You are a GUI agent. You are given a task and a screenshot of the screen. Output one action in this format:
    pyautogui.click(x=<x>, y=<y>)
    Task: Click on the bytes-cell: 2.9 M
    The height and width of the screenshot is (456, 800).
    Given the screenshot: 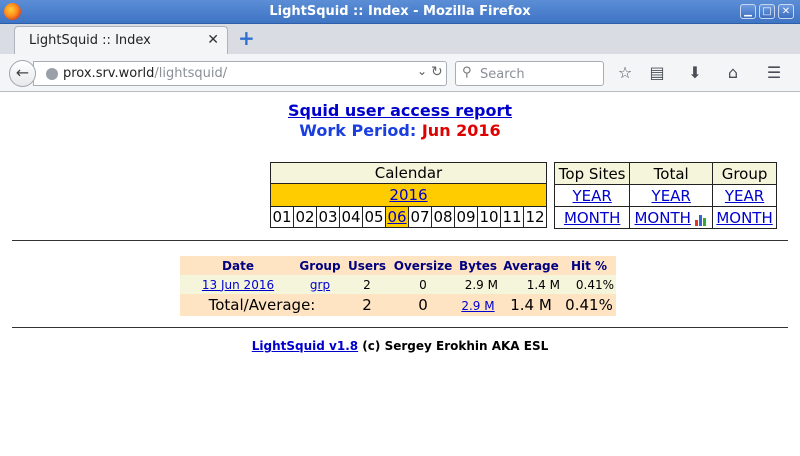 What is the action you would take?
    pyautogui.click(x=478, y=284)
    